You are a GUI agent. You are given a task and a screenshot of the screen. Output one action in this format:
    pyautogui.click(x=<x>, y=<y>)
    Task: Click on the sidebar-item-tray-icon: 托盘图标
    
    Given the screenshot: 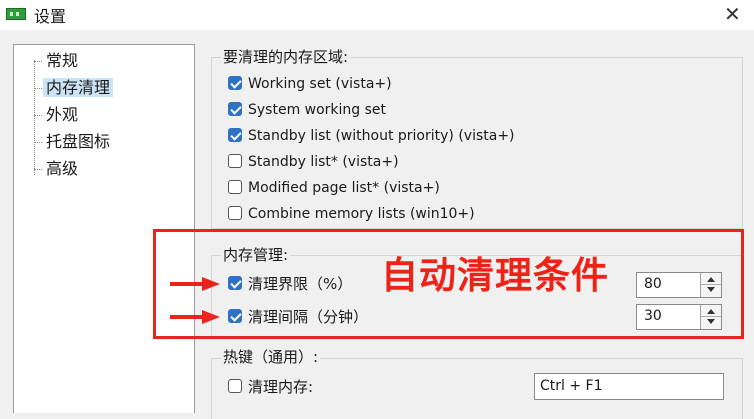 What is the action you would take?
    pyautogui.click(x=72, y=142)
    